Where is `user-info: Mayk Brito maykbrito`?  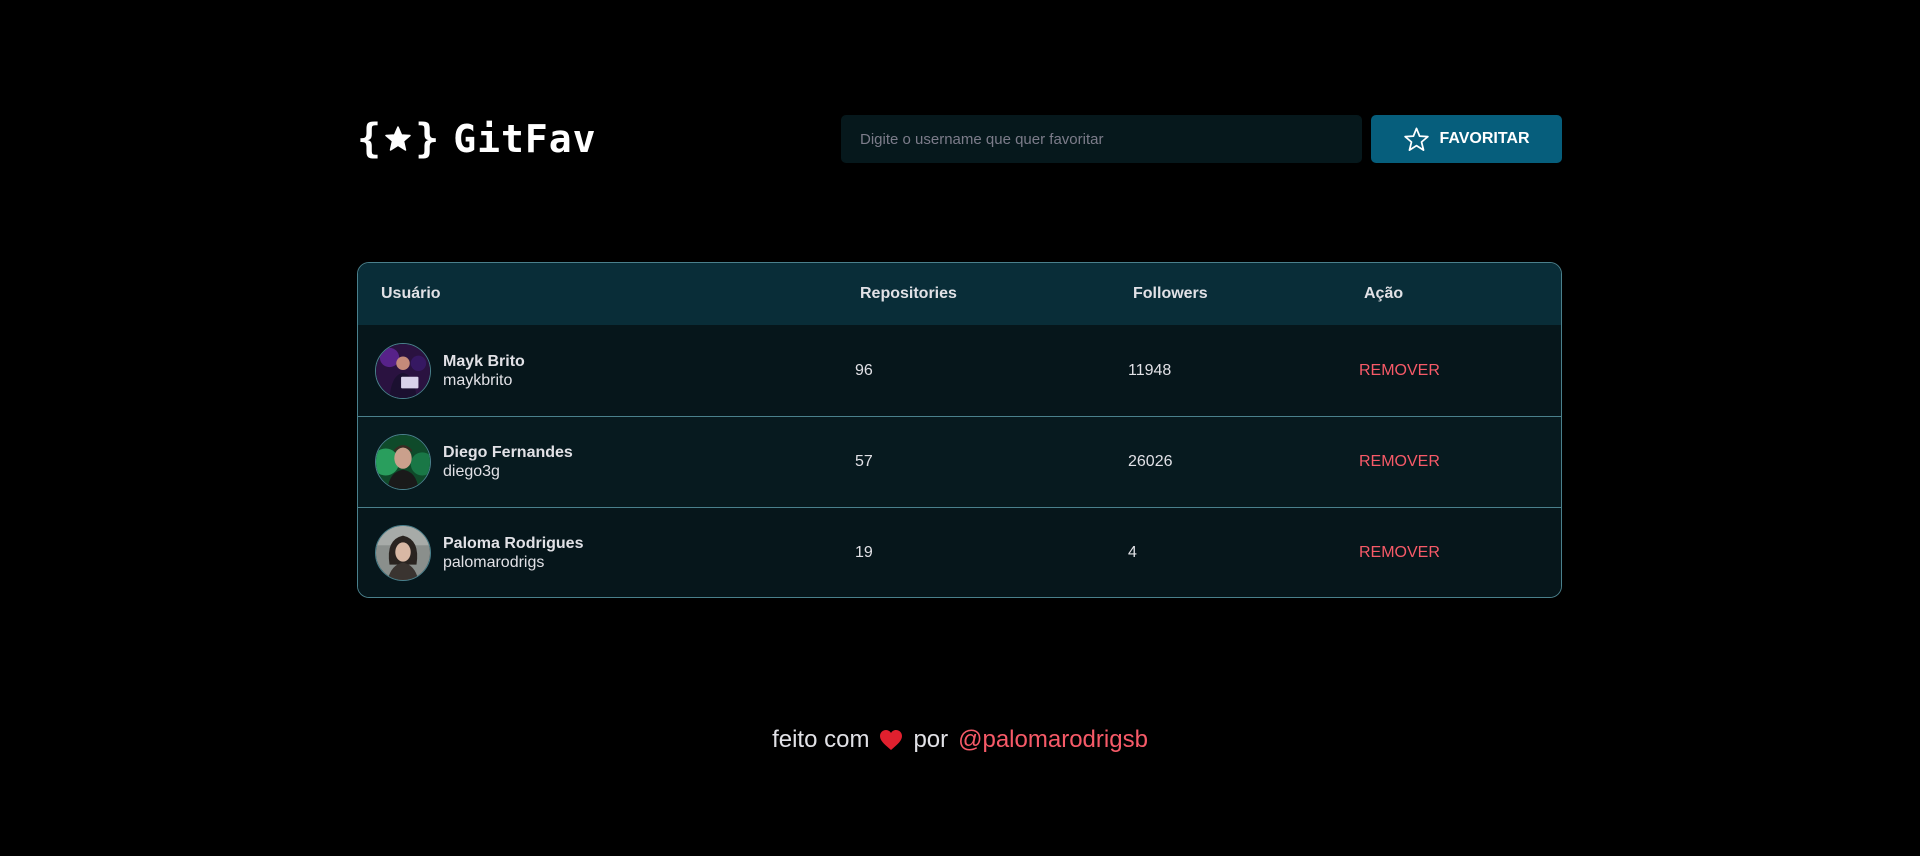 user-info: Mayk Brito maykbrito is located at coordinates (484, 371).